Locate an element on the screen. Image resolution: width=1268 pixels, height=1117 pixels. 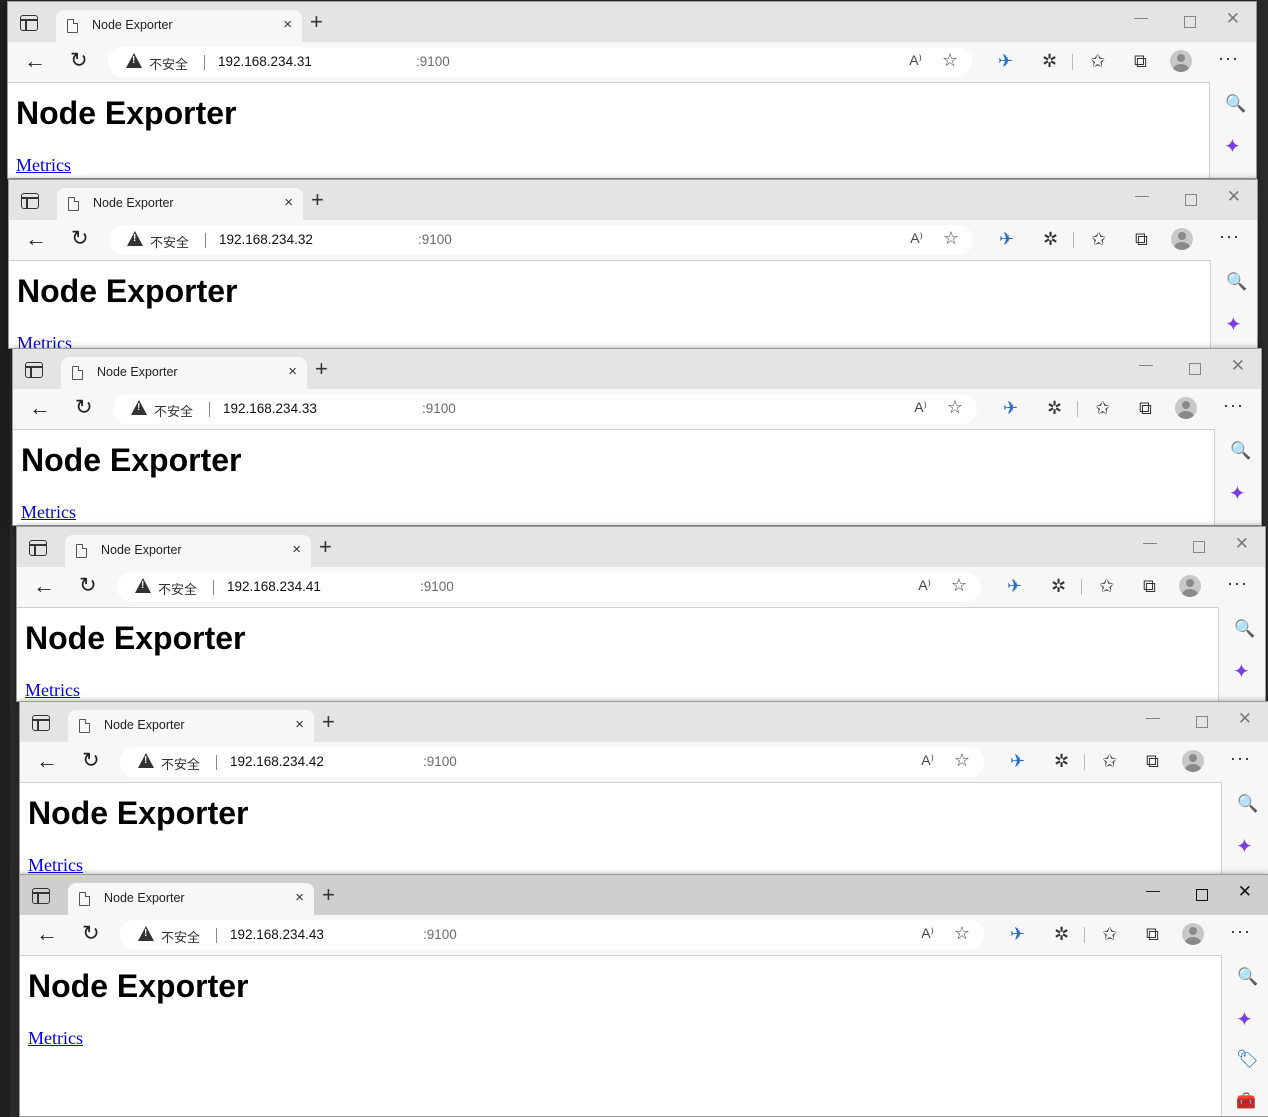
address-bar: 不安全 192.168.234.31 :9100 A⁾ ☆ is located at coordinates (540, 62).